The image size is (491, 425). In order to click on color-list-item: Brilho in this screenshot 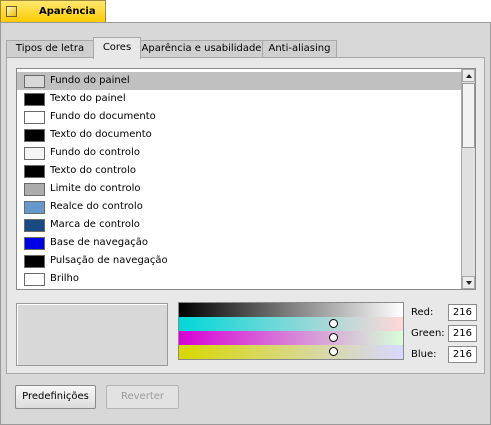, I will do `click(239, 279)`.